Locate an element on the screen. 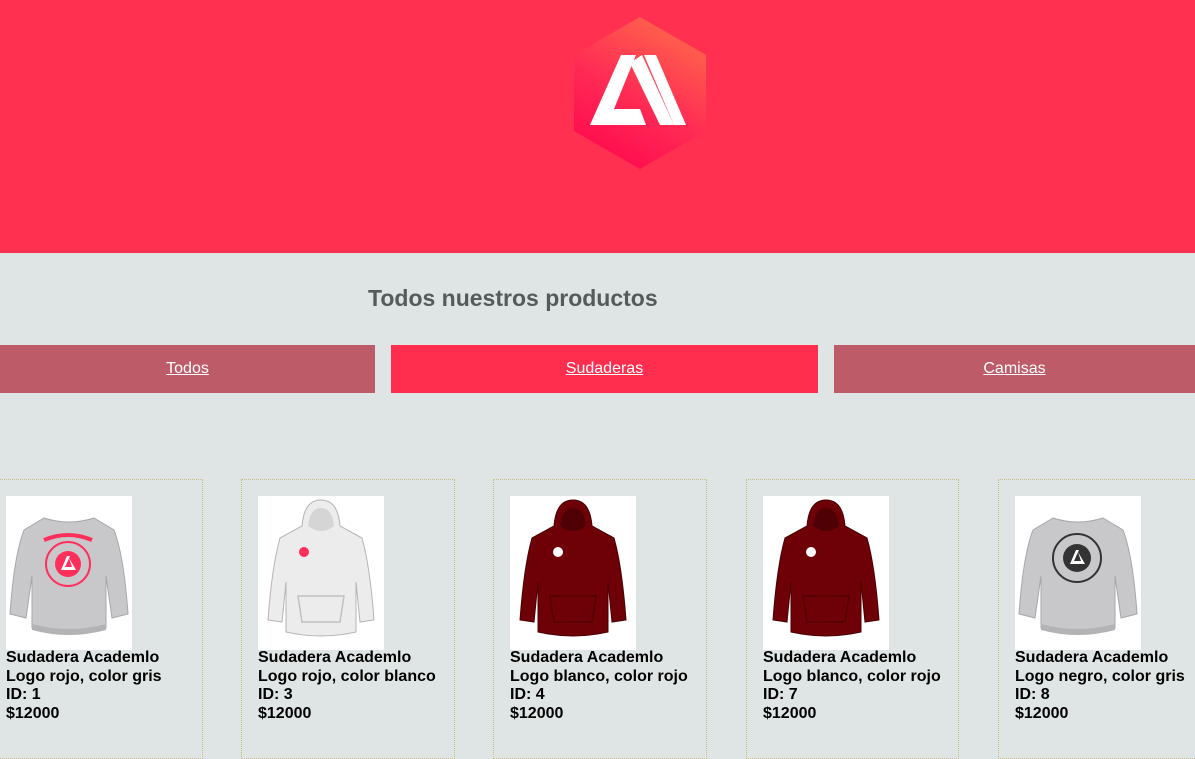  product-id: ID: 7 is located at coordinates (780, 695).